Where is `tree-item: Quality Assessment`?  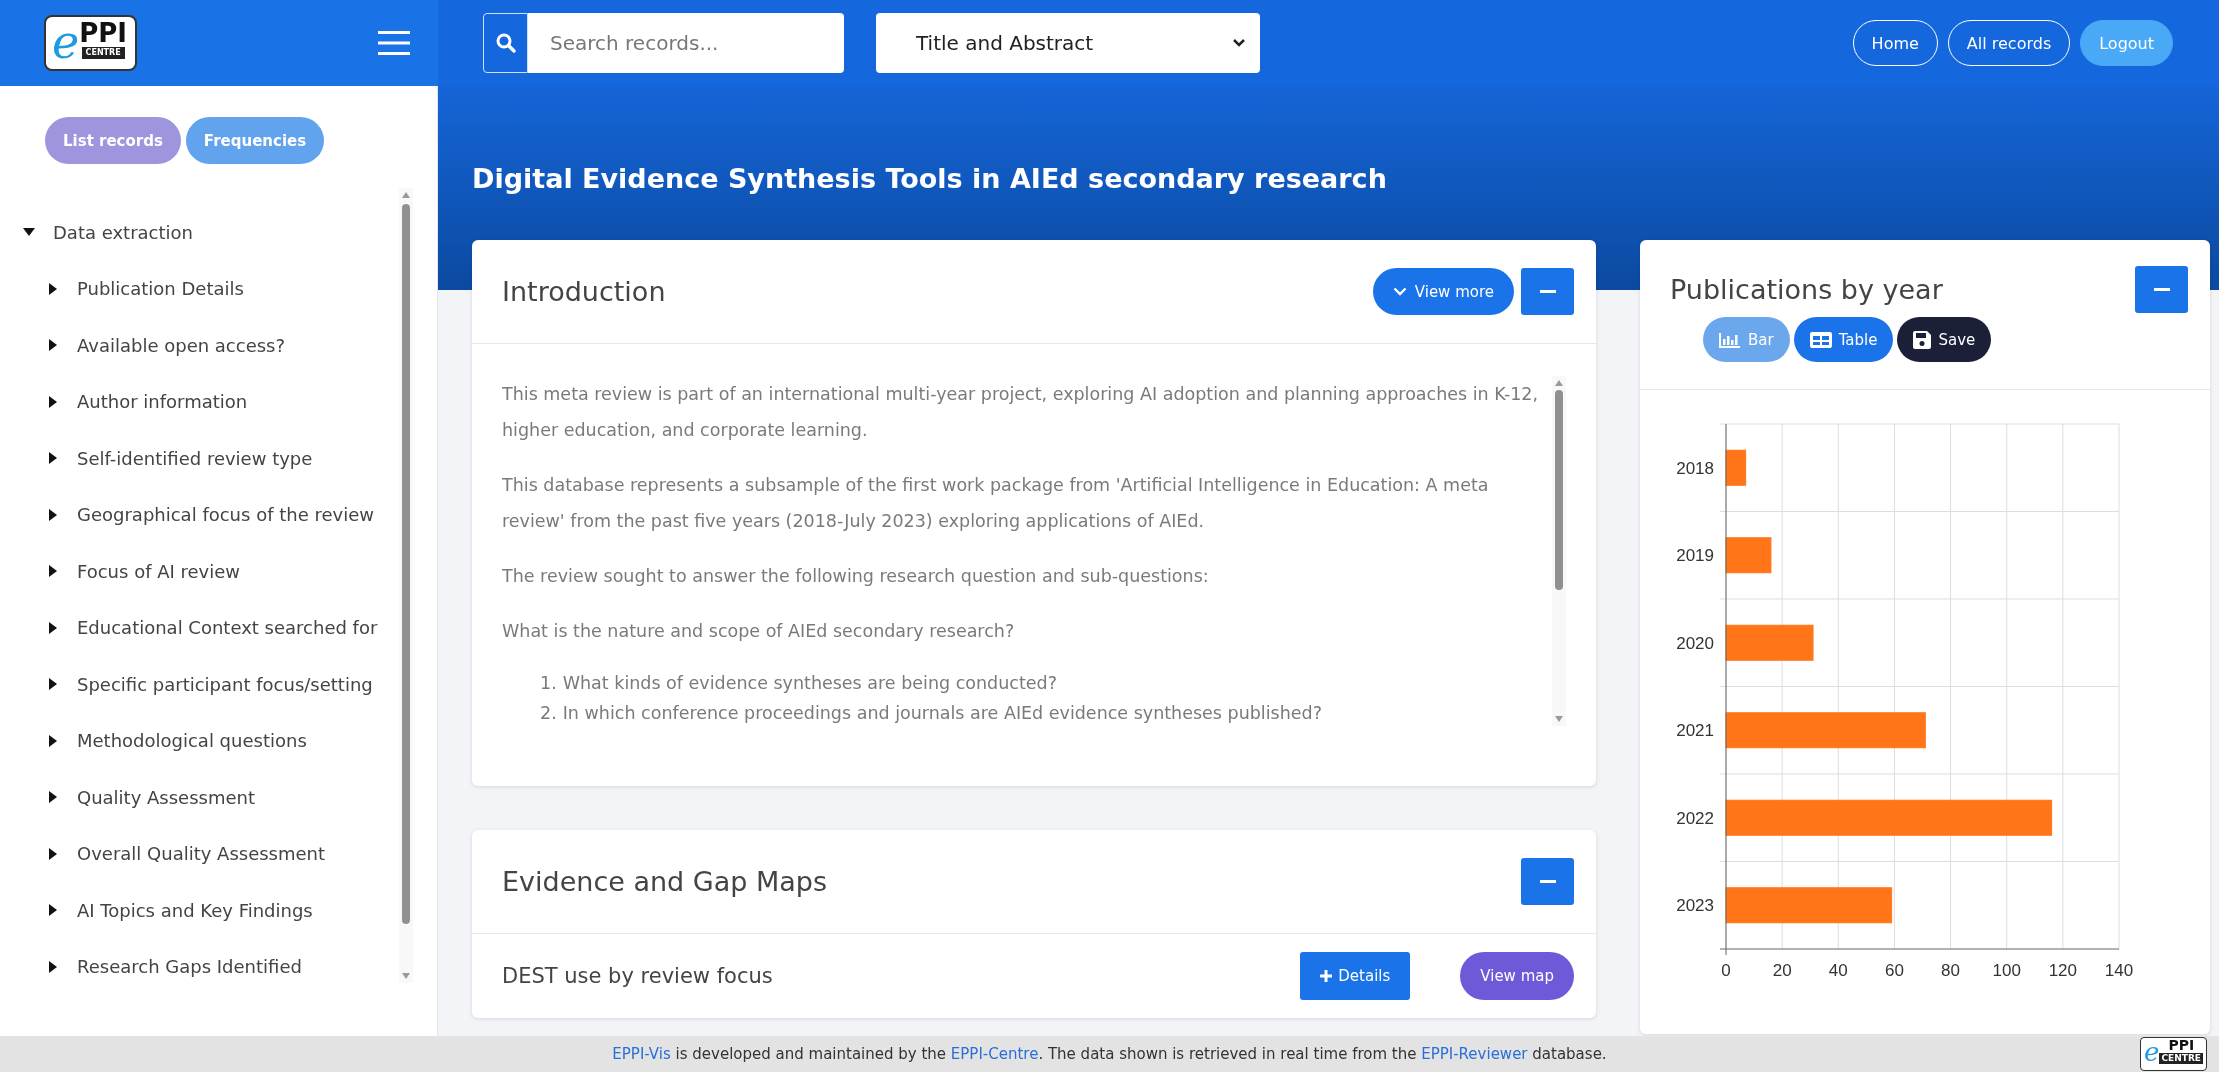
tree-item: Quality Assessment is located at coordinates (166, 797).